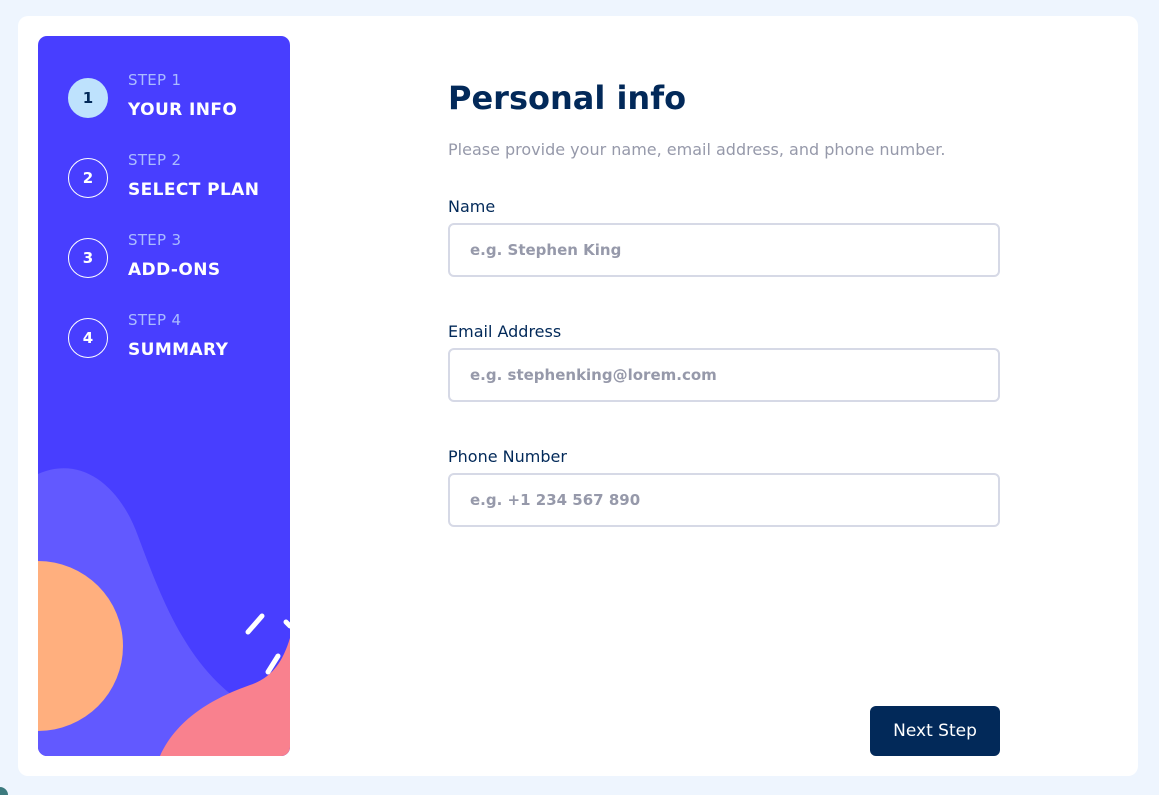 Image resolution: width=1159 pixels, height=795 pixels. What do you see at coordinates (178, 350) in the screenshot?
I see `step-title: SUMMARY` at bounding box center [178, 350].